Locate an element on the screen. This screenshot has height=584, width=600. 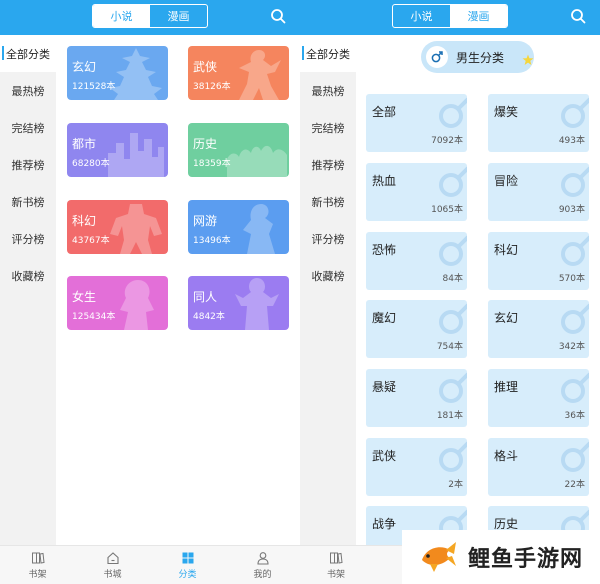
nav-label: 我的 is located at coordinates (262, 574).